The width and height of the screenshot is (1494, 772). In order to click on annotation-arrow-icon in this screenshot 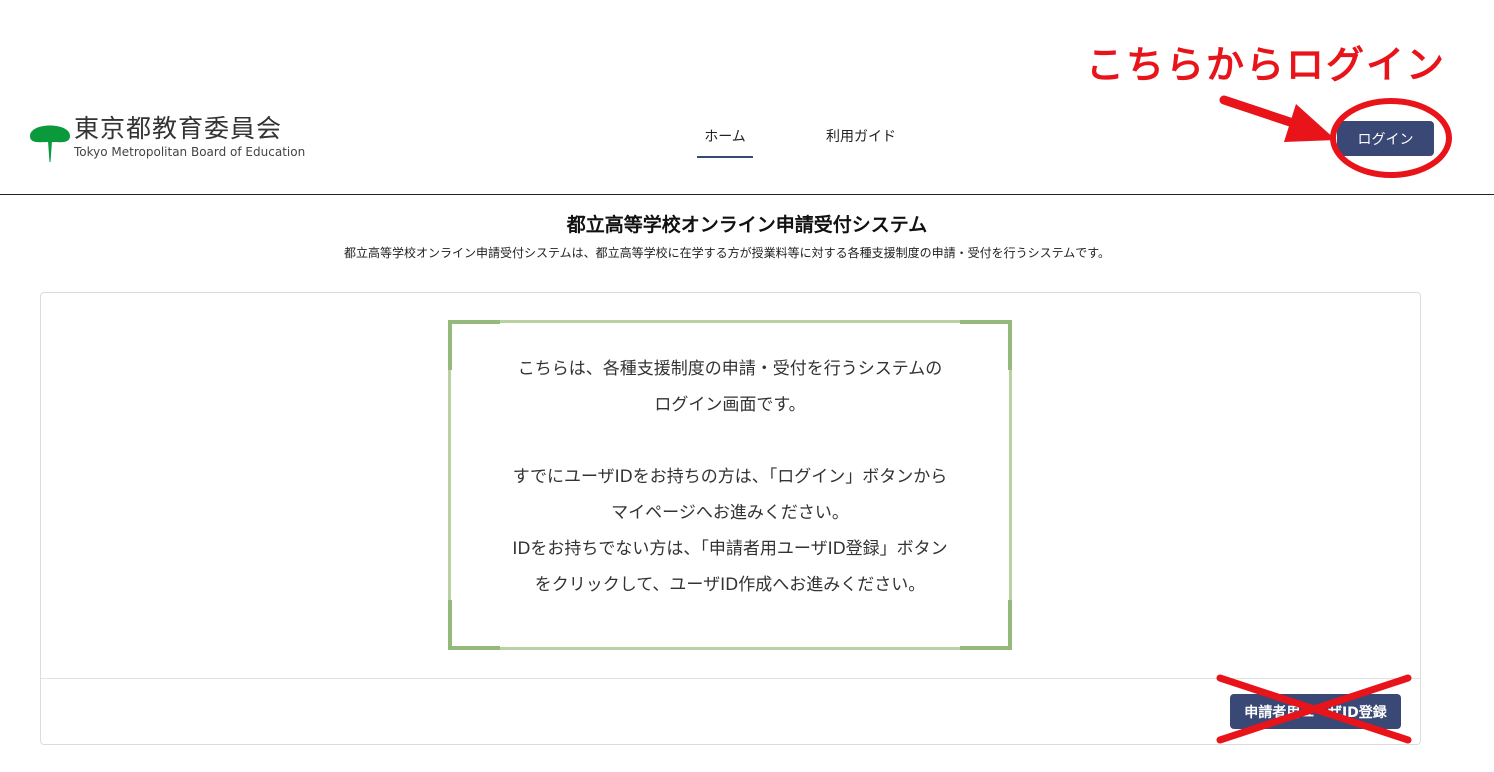, I will do `click(1278, 124)`.